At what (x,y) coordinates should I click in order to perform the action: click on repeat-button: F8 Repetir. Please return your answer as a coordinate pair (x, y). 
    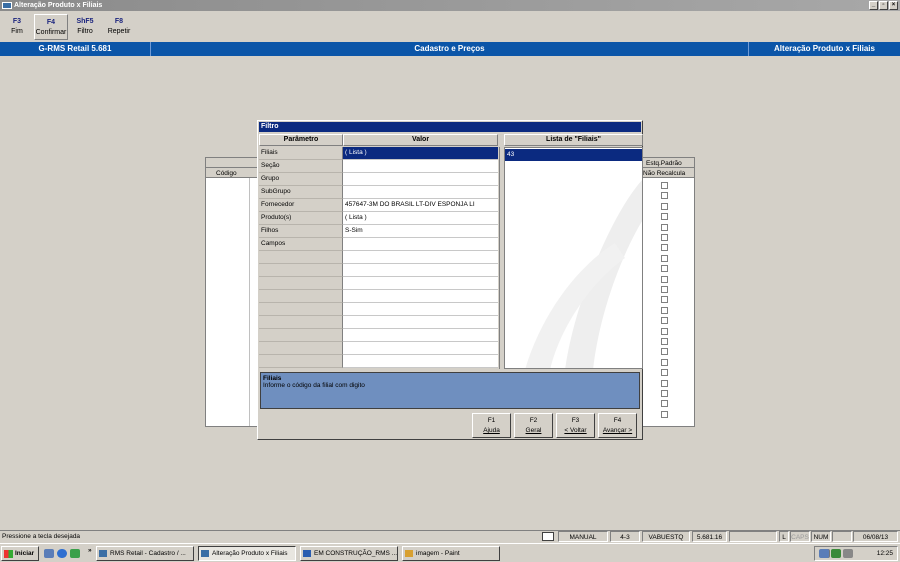
    Looking at the image, I should click on (119, 27).